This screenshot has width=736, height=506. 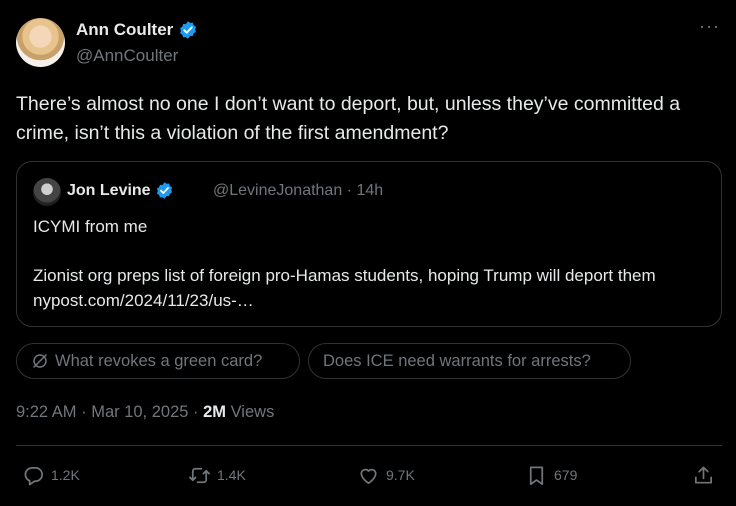 I want to click on author-avatar, so click(x=40, y=42).